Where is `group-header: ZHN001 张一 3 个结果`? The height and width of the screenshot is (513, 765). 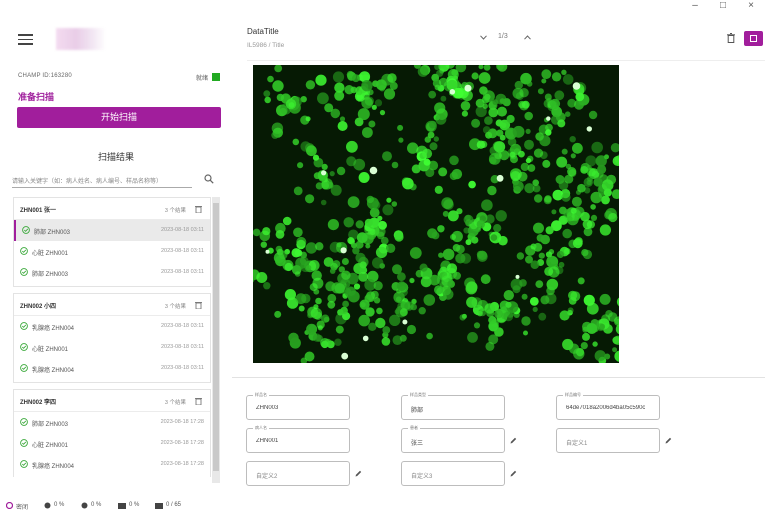 group-header: ZHN001 张一 3 个结果 is located at coordinates (112, 209).